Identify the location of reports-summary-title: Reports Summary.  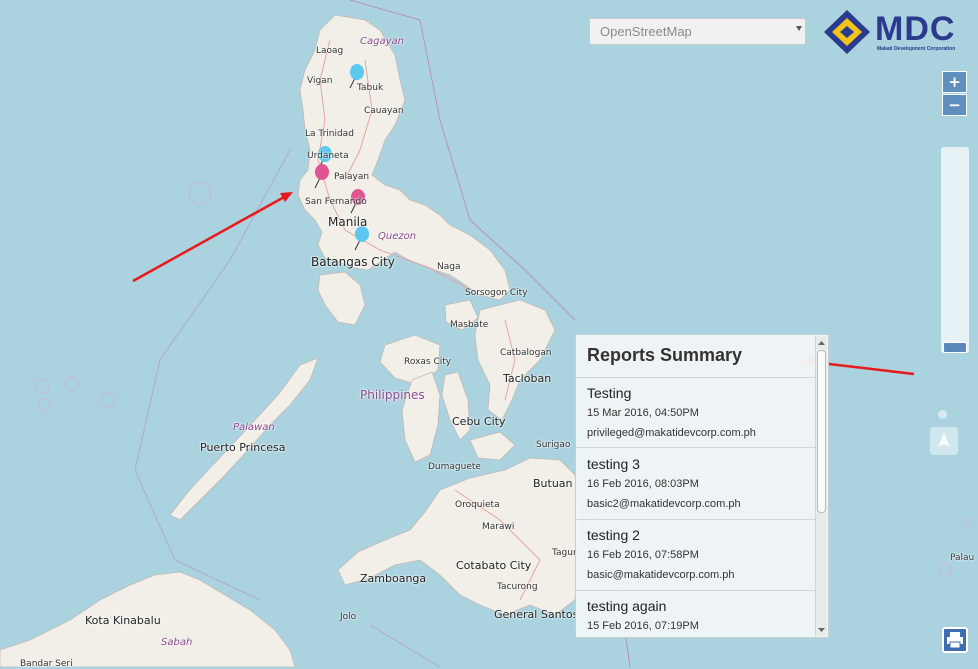
(665, 355).